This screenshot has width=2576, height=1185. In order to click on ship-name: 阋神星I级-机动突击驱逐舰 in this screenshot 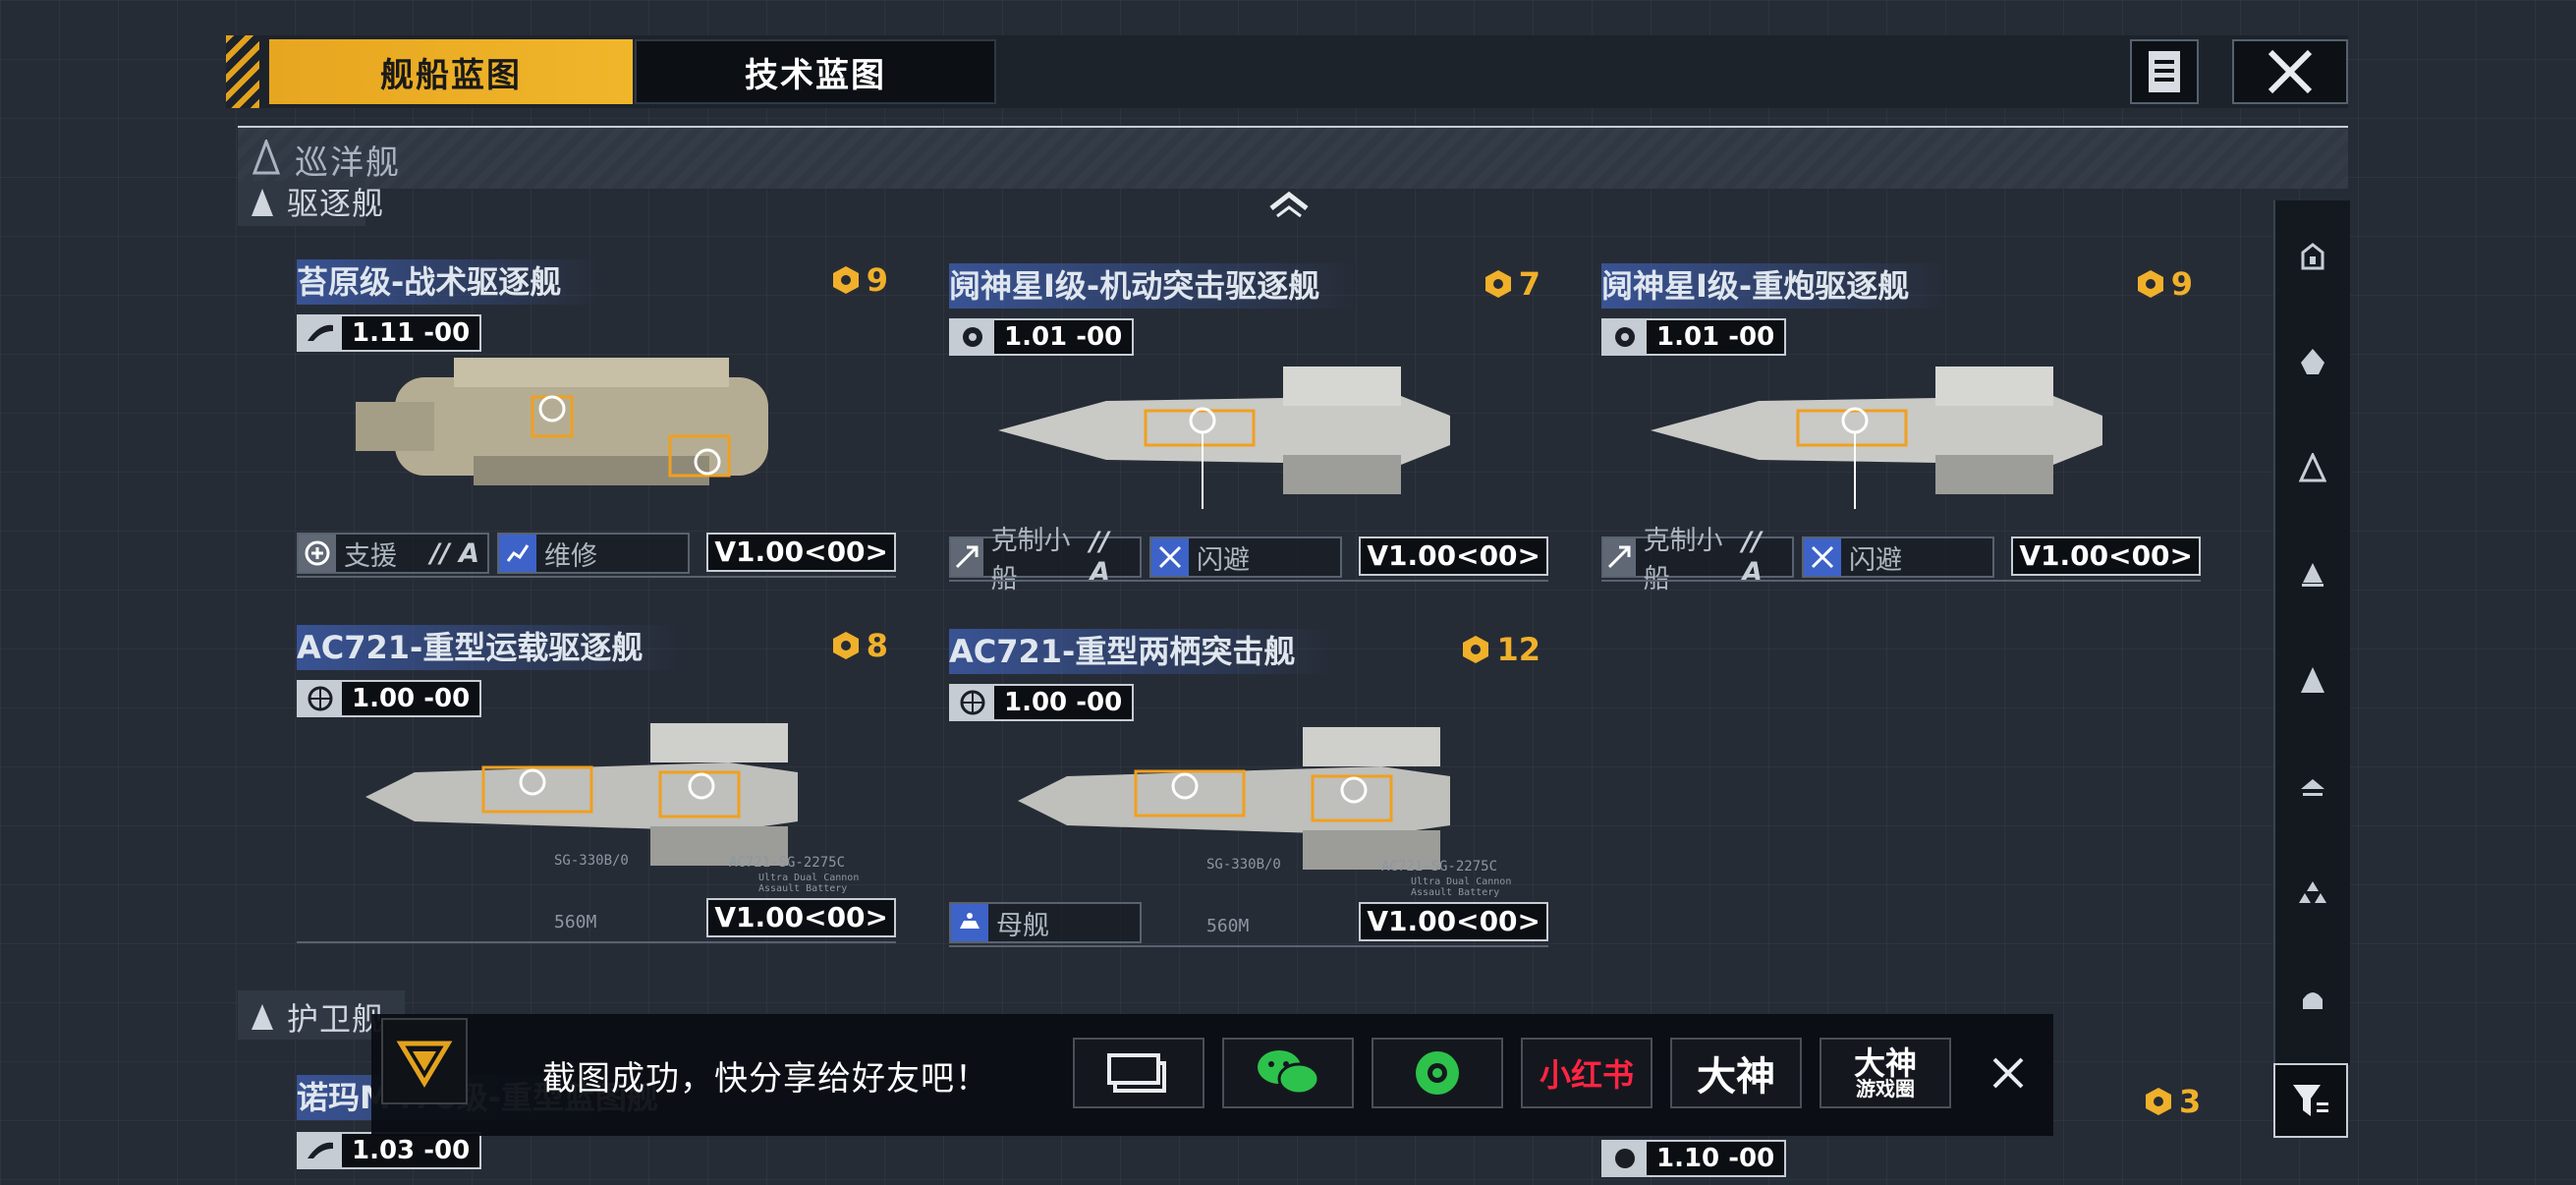, I will do `click(1154, 286)`.